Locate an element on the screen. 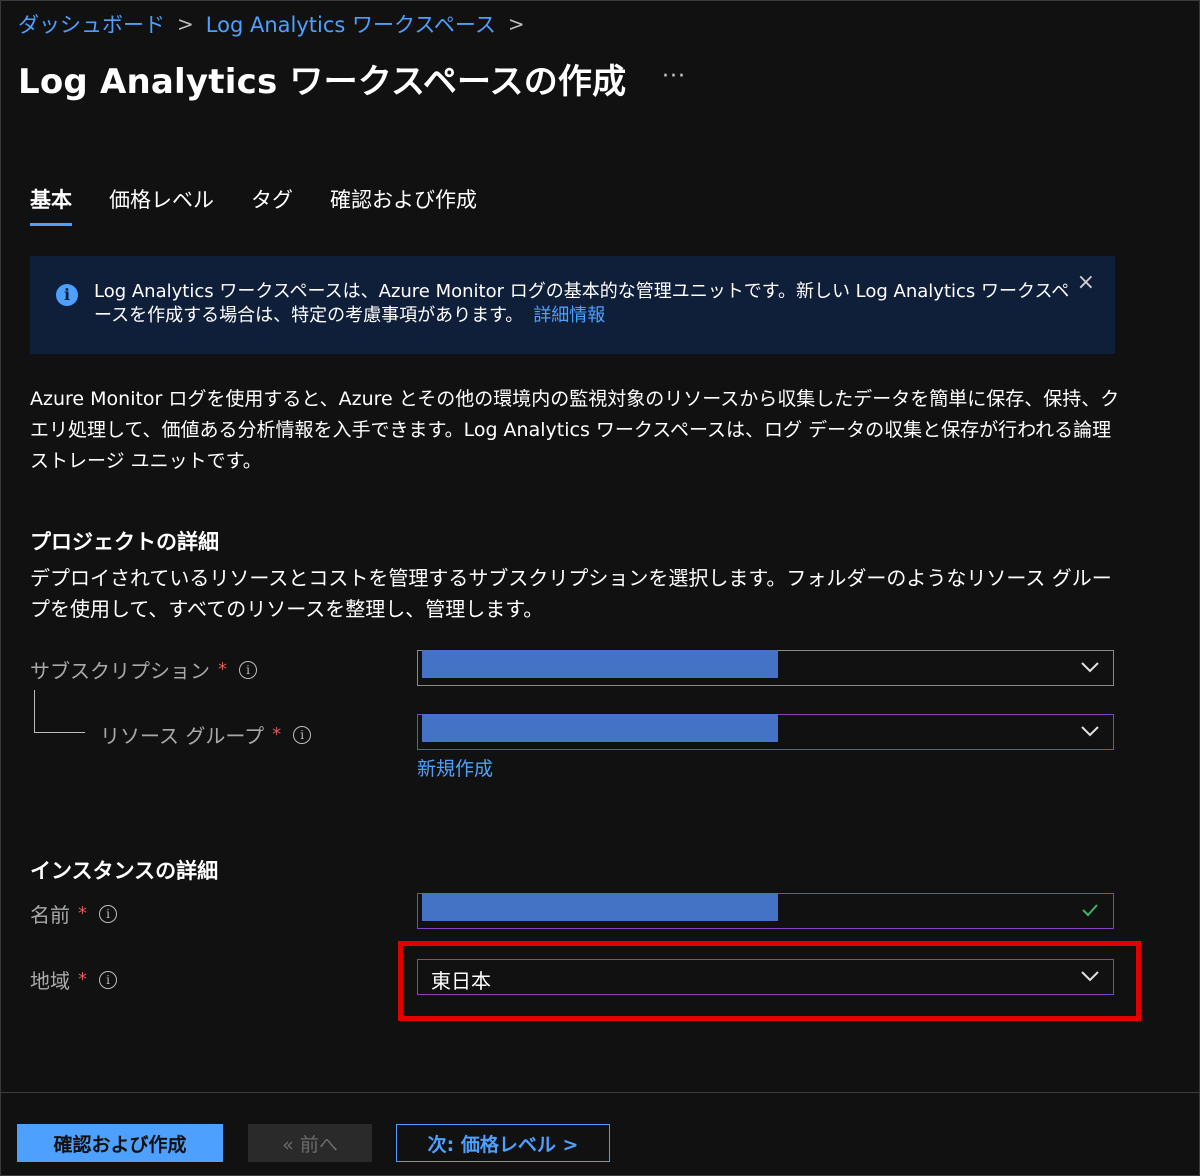 Image resolution: width=1200 pixels, height=1176 pixels. page-title: Log Analytics ワークスペースの作成 is located at coordinates (322, 82).